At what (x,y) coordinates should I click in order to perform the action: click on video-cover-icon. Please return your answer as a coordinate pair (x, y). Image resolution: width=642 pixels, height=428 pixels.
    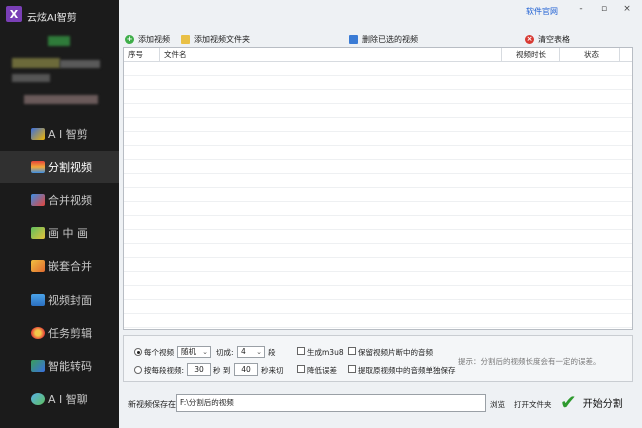
    Looking at the image, I should click on (38, 300).